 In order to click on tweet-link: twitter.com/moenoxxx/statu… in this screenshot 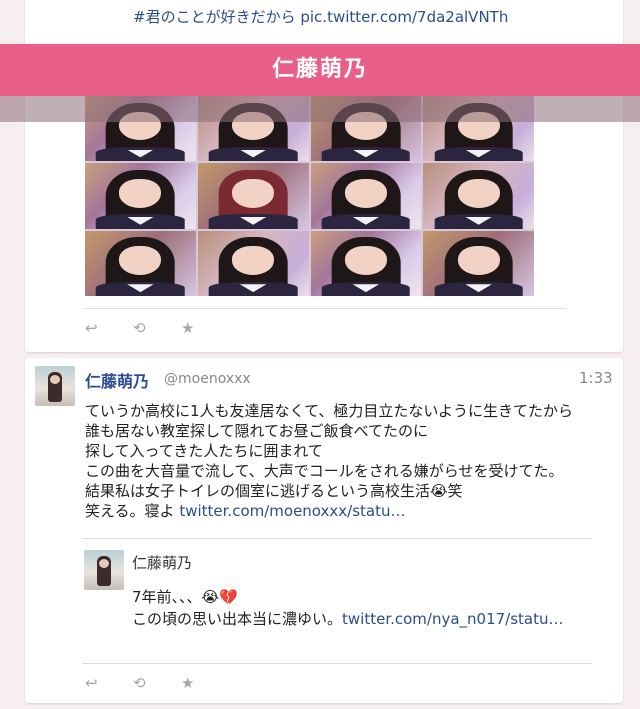, I will do `click(292, 511)`.